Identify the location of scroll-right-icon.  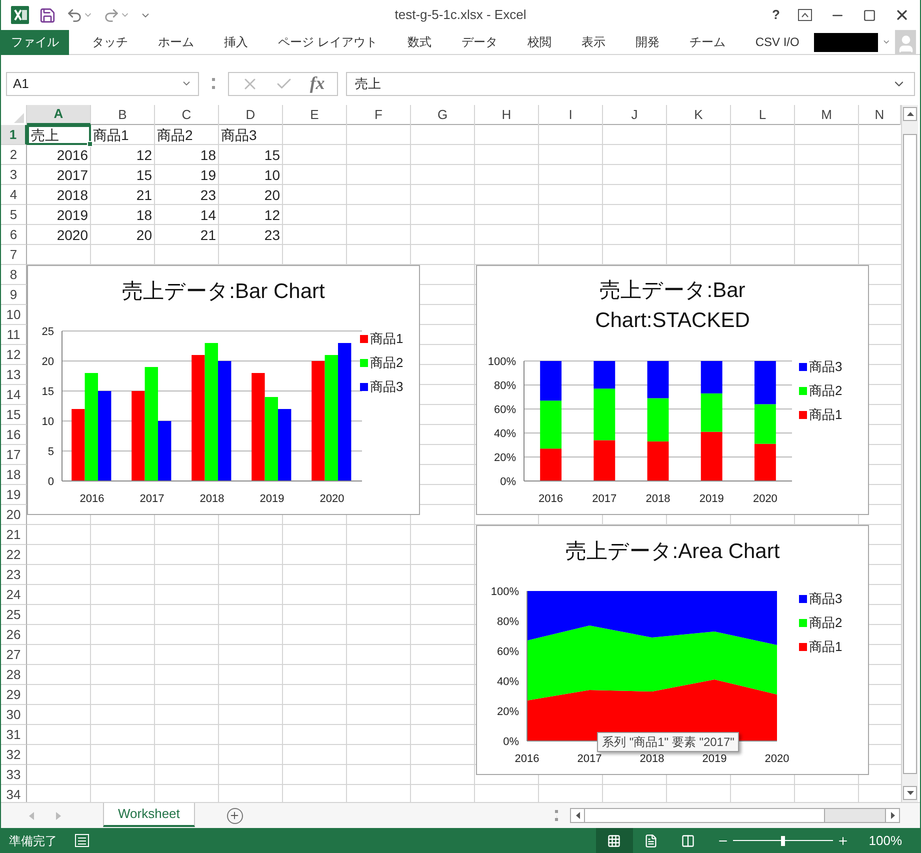
(892, 815).